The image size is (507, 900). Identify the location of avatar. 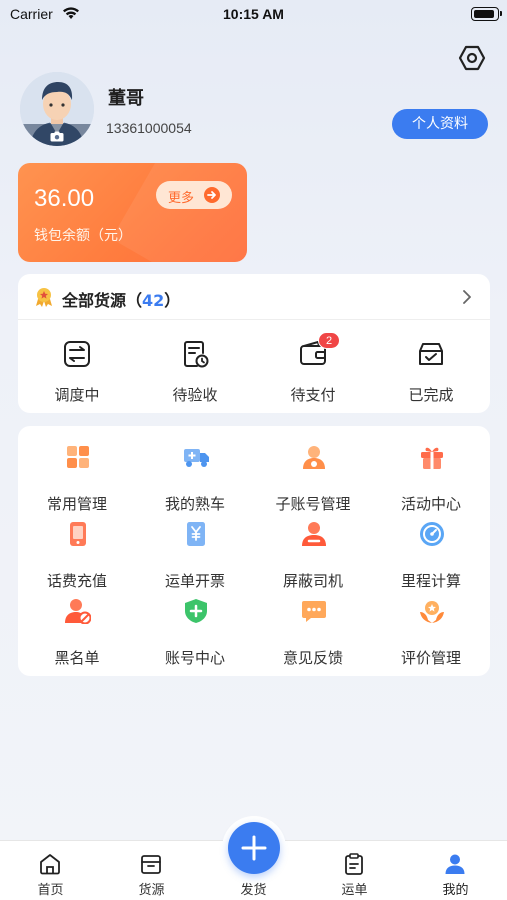
(57, 109).